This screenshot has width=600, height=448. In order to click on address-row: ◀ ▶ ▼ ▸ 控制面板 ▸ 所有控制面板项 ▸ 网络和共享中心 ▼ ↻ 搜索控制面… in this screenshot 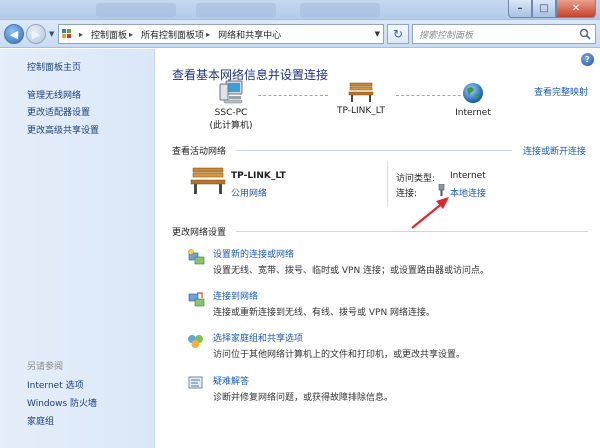, I will do `click(300, 34)`.